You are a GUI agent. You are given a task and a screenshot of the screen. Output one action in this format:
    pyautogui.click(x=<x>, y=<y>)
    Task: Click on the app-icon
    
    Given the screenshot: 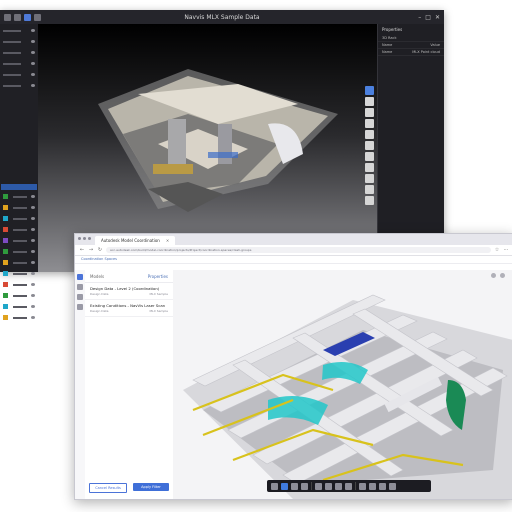 What is the action you would take?
    pyautogui.click(x=7, y=17)
    